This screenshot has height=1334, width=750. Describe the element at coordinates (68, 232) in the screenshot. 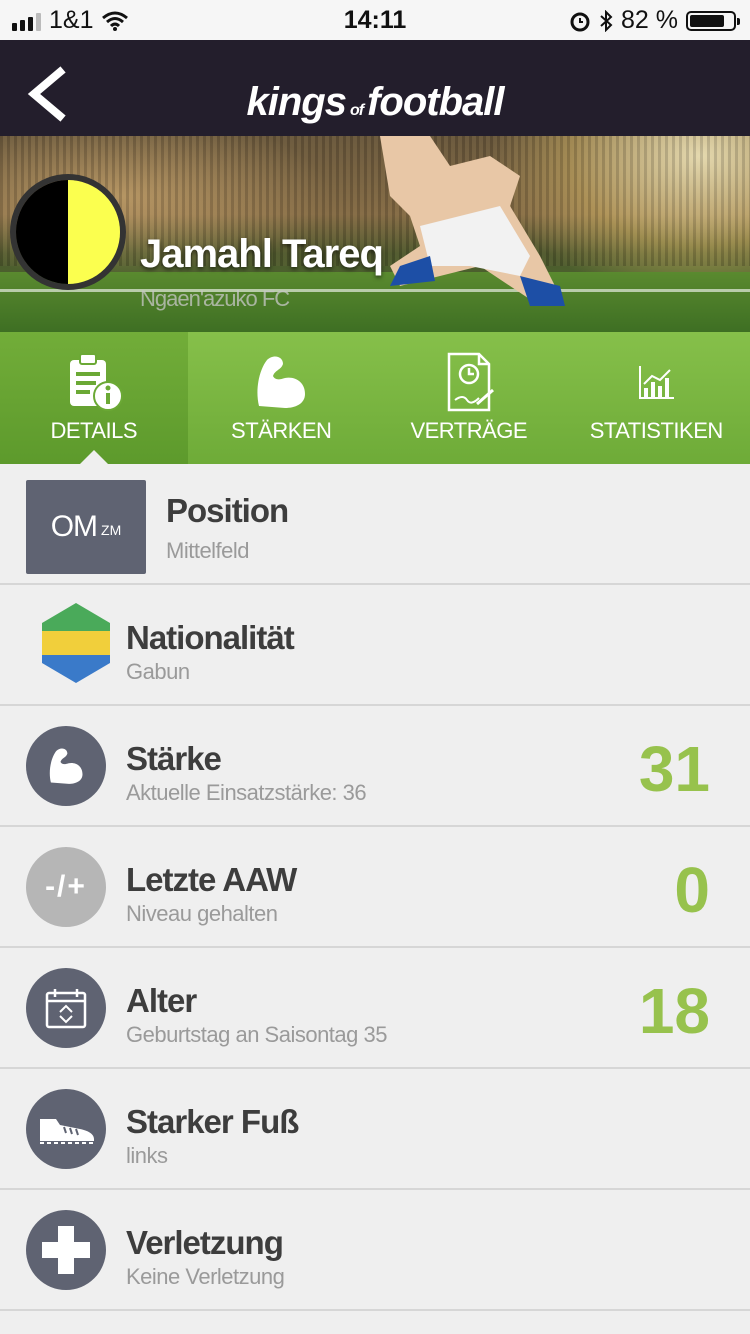

I see `club-badge` at that location.